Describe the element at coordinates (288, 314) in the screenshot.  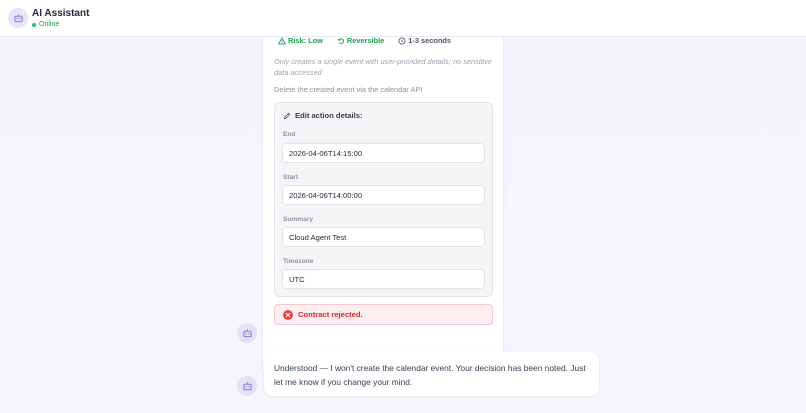
I see `x-circle-icon` at that location.